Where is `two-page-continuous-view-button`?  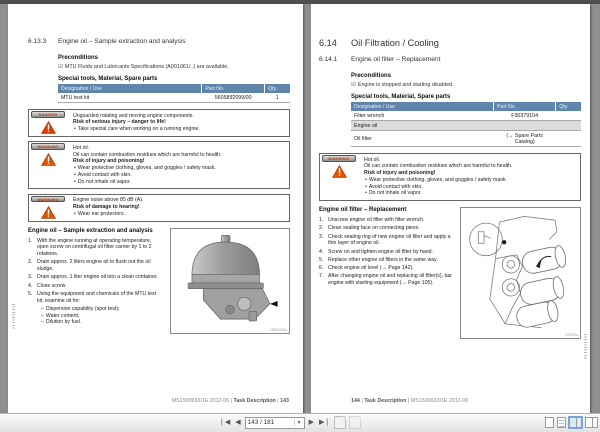 two-page-continuous-view-button is located at coordinates (591, 422).